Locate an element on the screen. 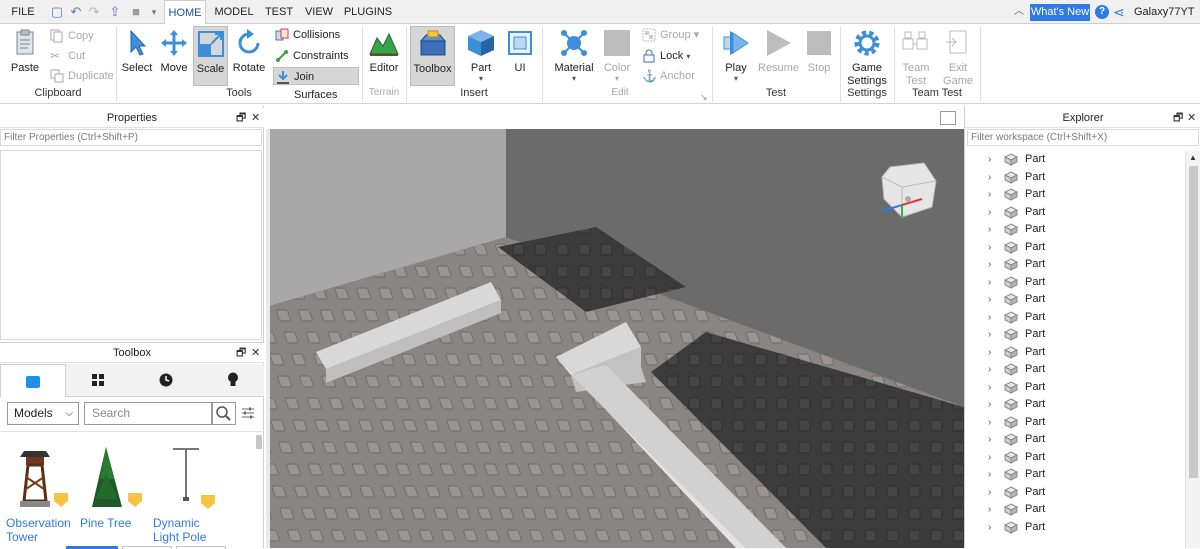  properties-header: Properties 🗗 ✕ is located at coordinates (132, 118).